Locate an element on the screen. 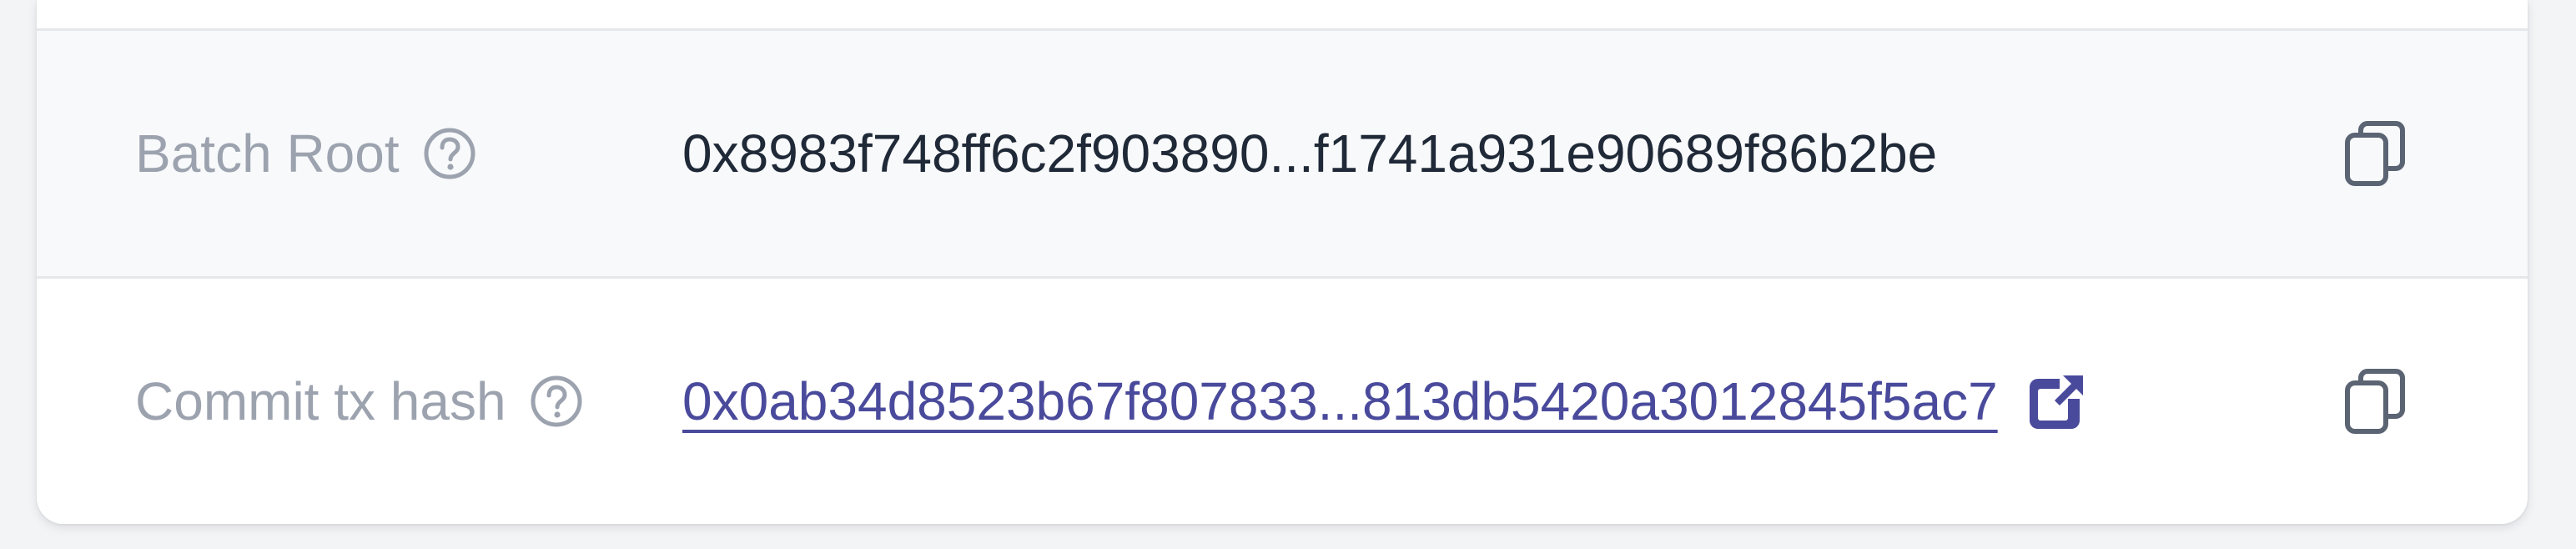  previous-row-edge is located at coordinates (1282, 15).